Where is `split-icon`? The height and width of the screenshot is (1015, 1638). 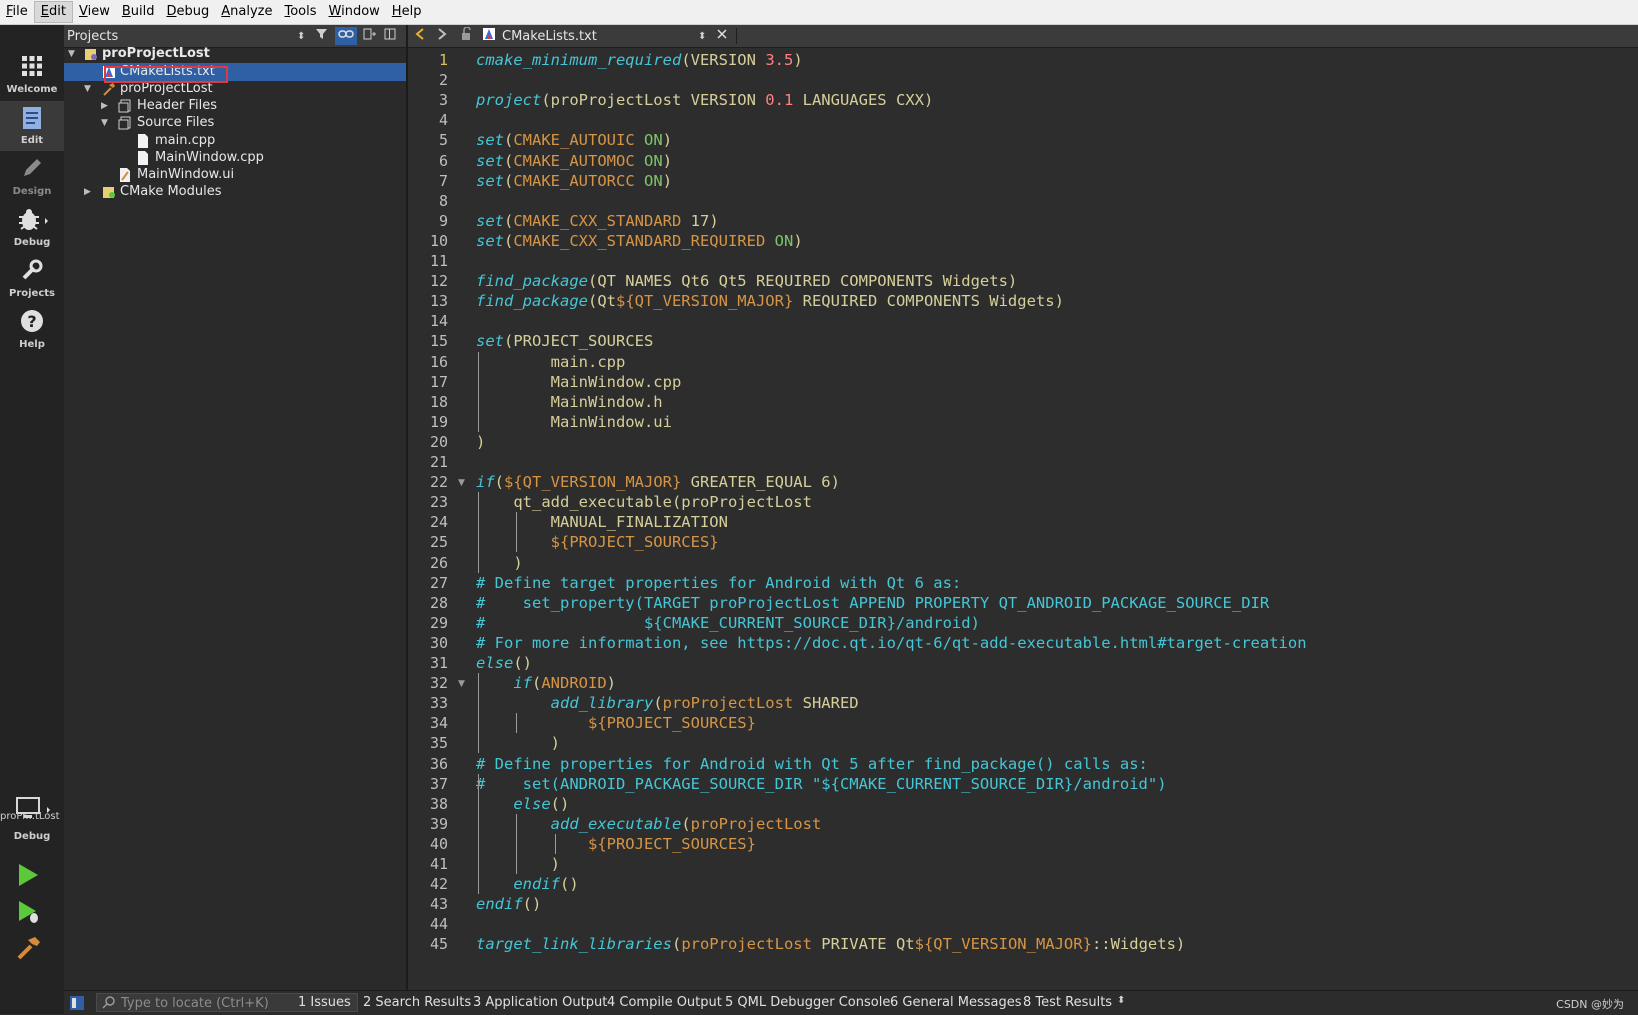
split-icon is located at coordinates (370, 36).